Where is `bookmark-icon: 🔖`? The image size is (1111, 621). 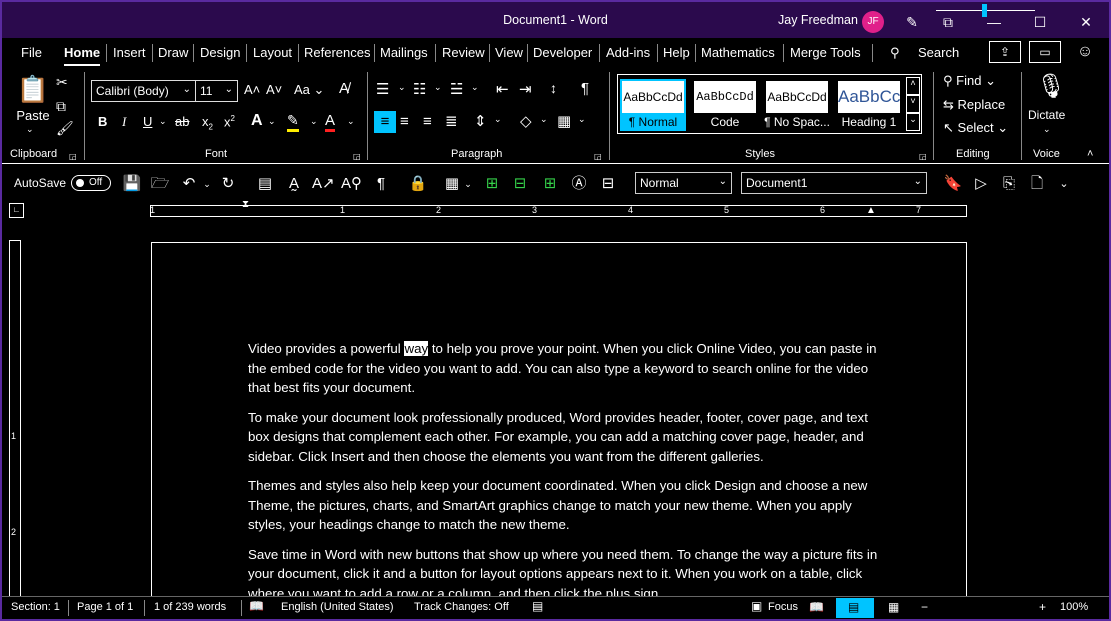
bookmark-icon: 🔖 is located at coordinates (953, 184).